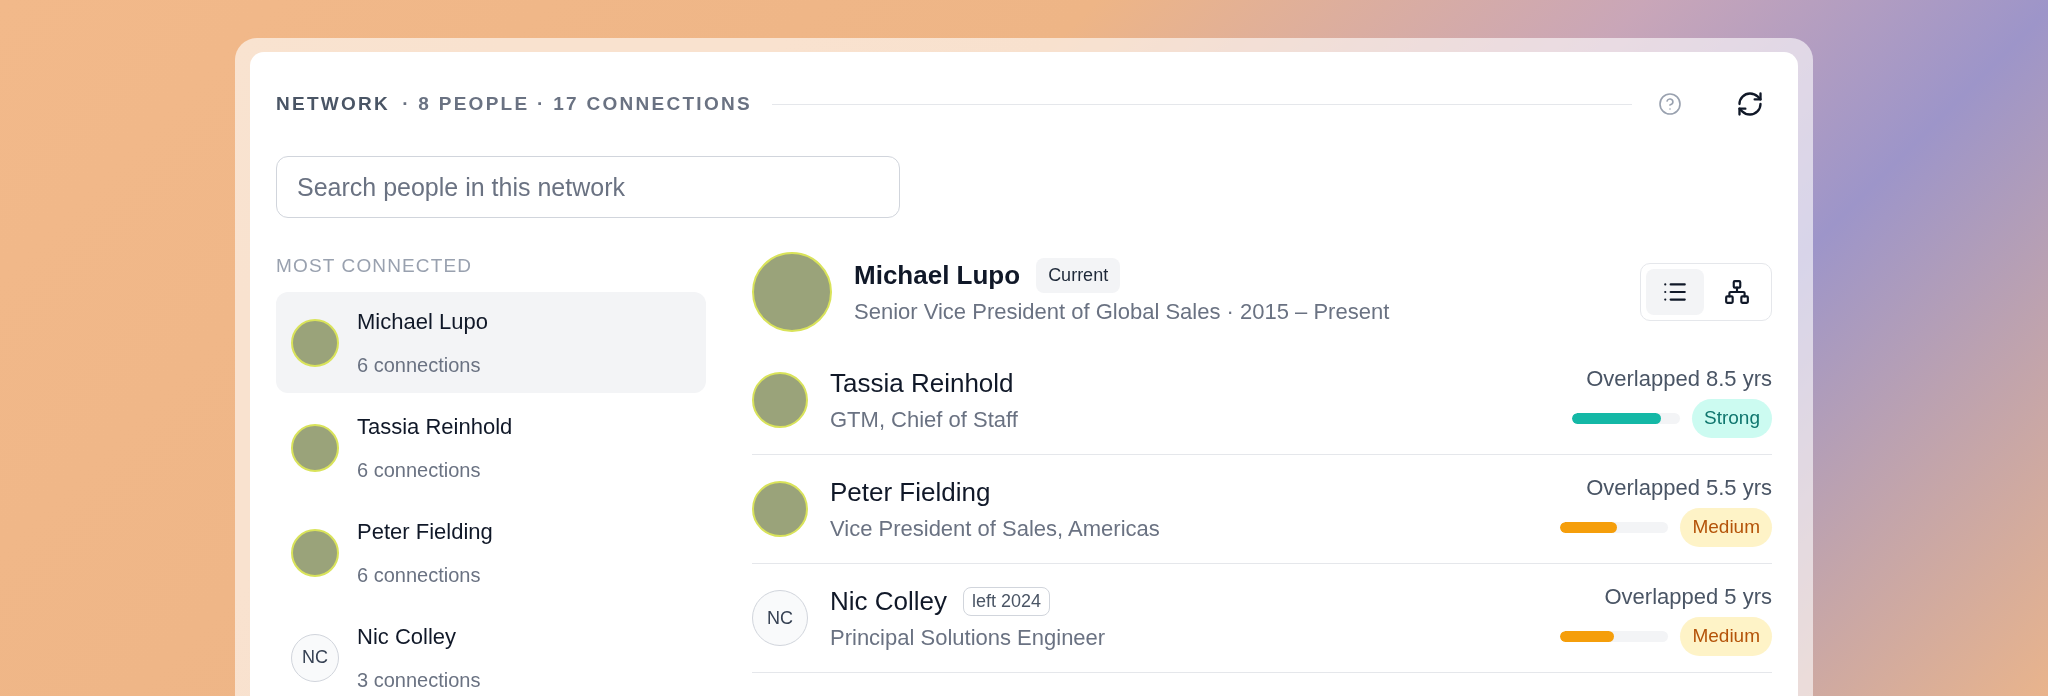 The height and width of the screenshot is (696, 2048). Describe the element at coordinates (1675, 292) in the screenshot. I see `list-view-icon` at that location.